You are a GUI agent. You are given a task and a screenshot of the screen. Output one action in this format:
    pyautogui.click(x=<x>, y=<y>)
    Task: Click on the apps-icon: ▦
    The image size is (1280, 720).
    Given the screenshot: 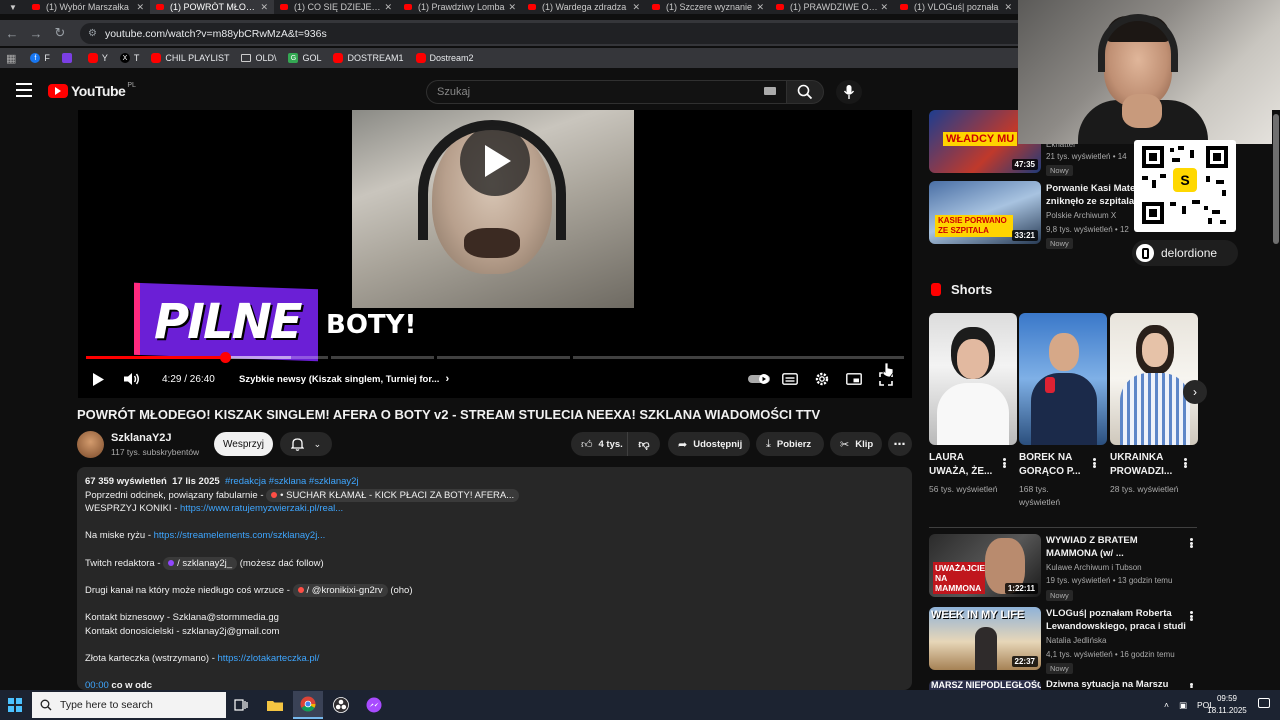 What is the action you would take?
    pyautogui.click(x=11, y=58)
    